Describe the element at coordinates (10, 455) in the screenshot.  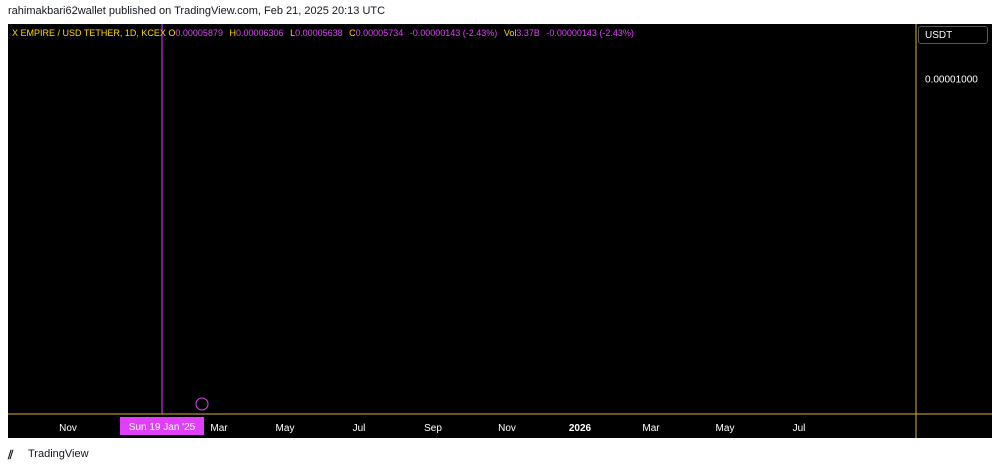
I see `tradingview-logo-icon: ⫽` at that location.